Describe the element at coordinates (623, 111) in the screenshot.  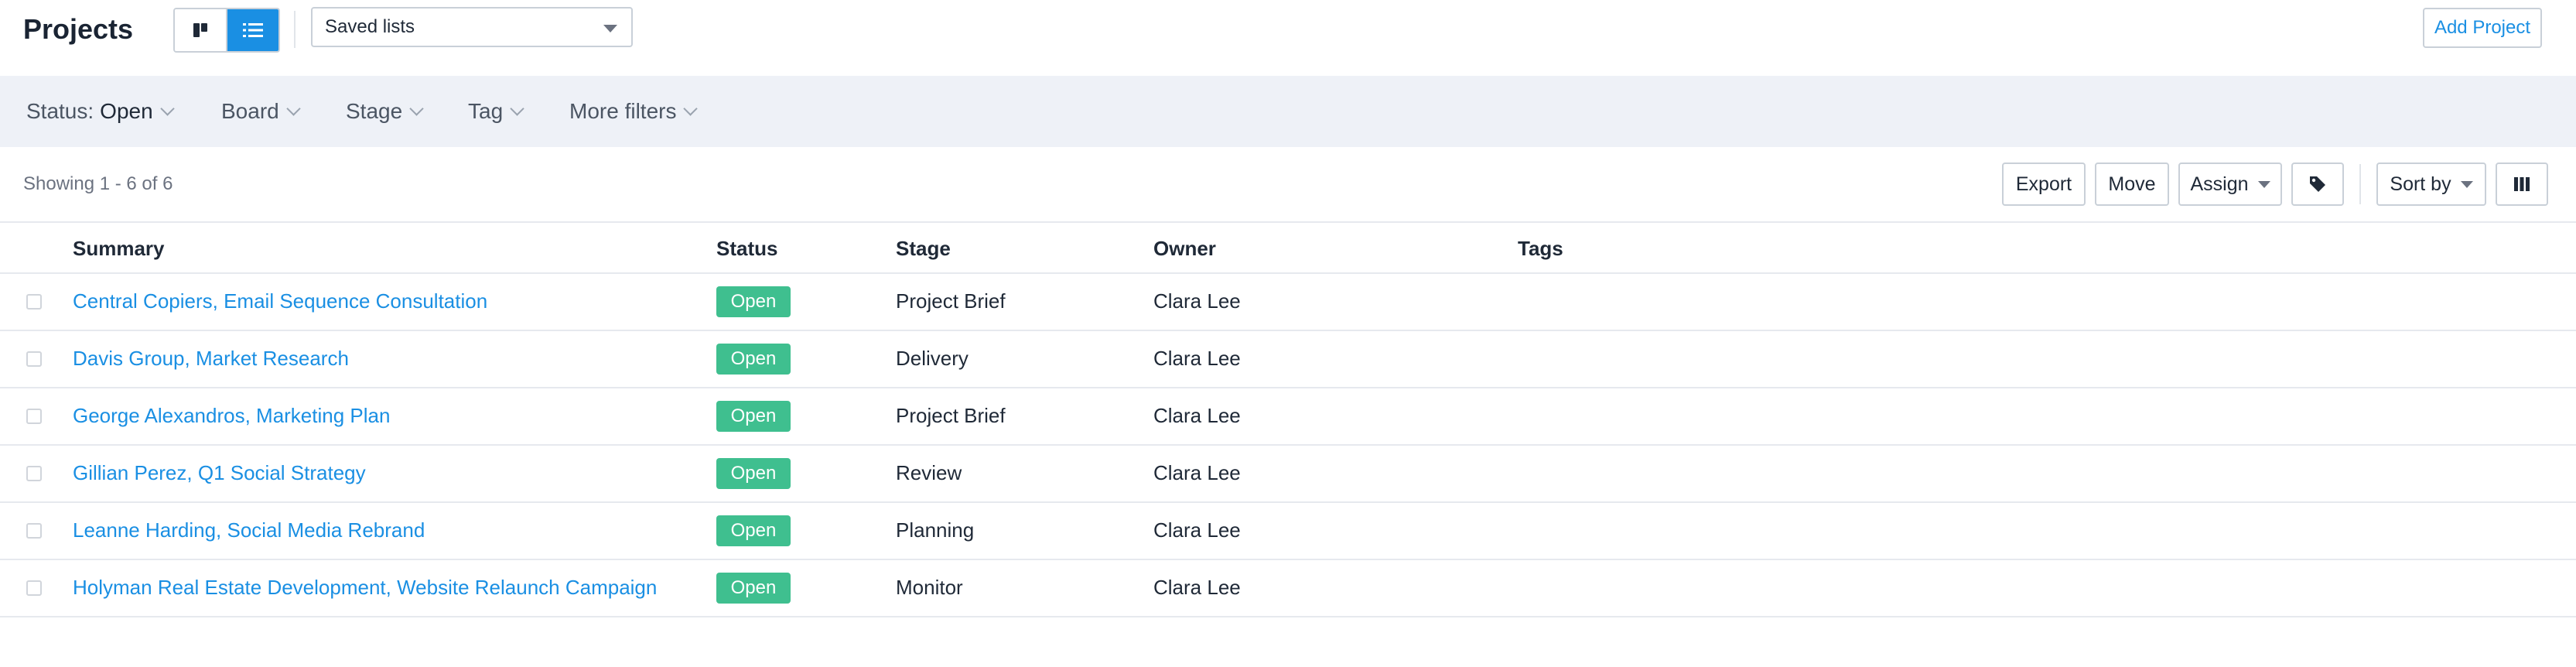
I see `more-filters-label: More filters` at that location.